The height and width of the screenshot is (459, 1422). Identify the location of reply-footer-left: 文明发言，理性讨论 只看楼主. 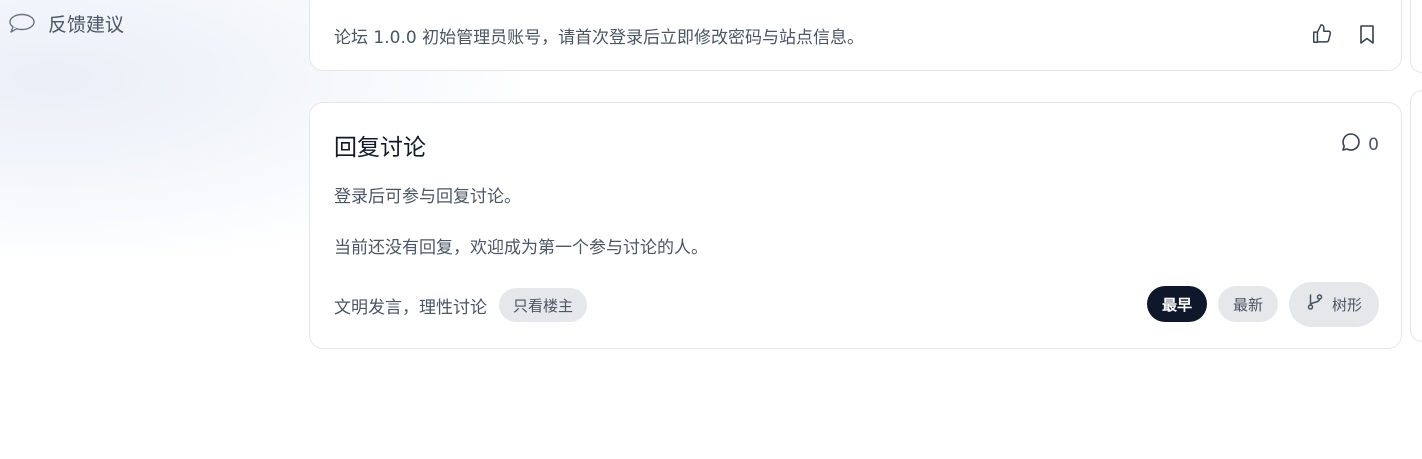
(461, 305).